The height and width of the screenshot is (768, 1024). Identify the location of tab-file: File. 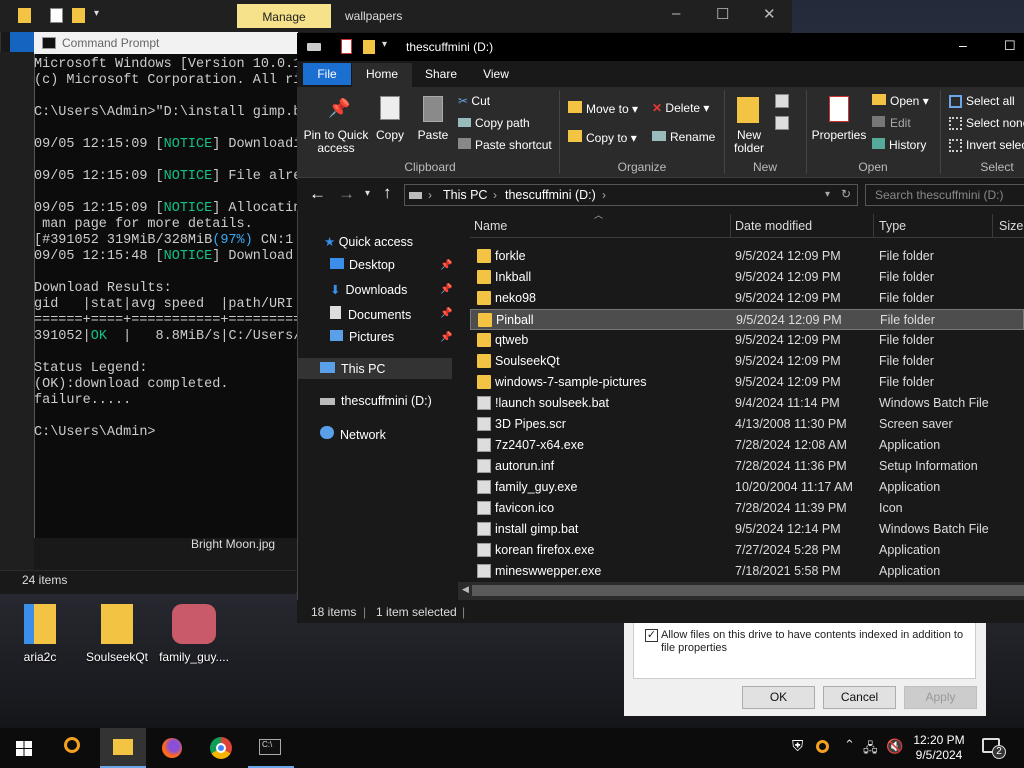
(327, 74).